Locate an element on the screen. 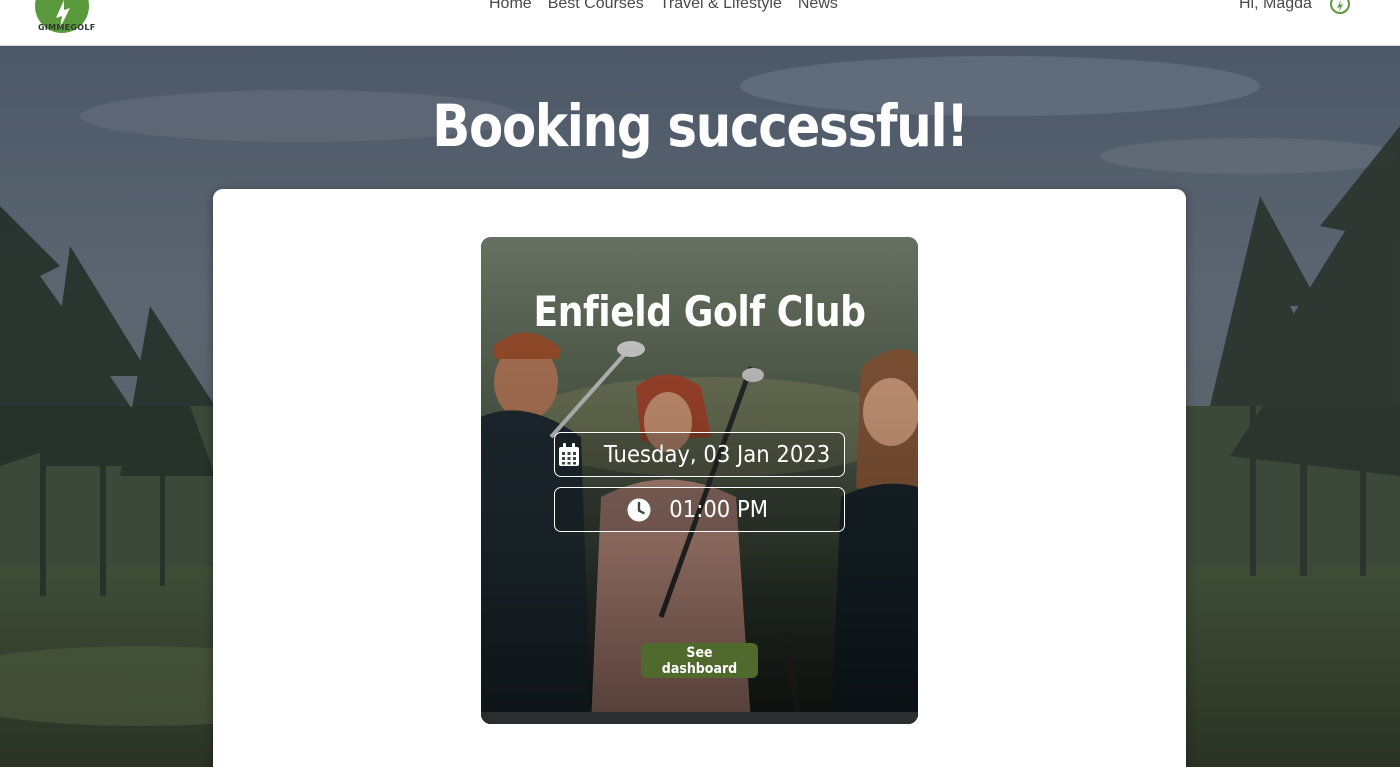 This screenshot has height=767, width=1400. user-greeting: Hi, Magda is located at coordinates (1275, 7).